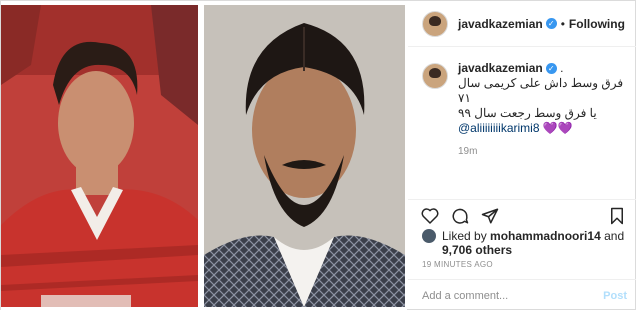 The image size is (636, 311). What do you see at coordinates (500, 24) in the screenshot?
I see `header-username: javadkazemian` at bounding box center [500, 24].